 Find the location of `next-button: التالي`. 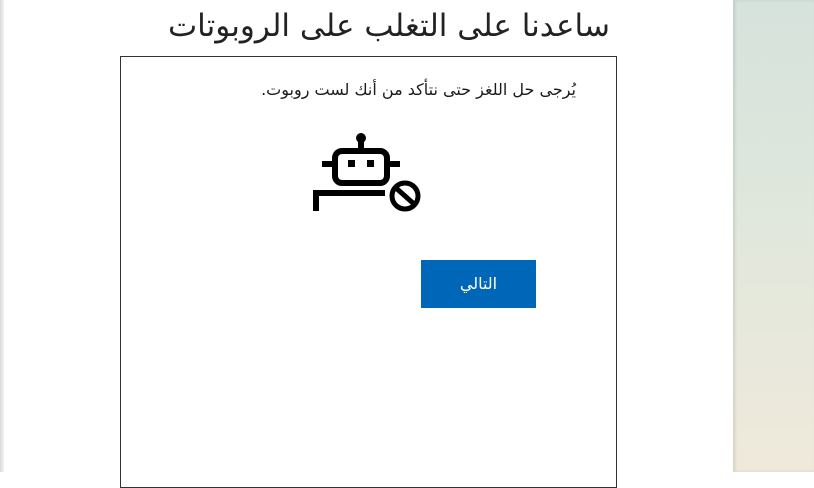

next-button: التالي is located at coordinates (478, 284).